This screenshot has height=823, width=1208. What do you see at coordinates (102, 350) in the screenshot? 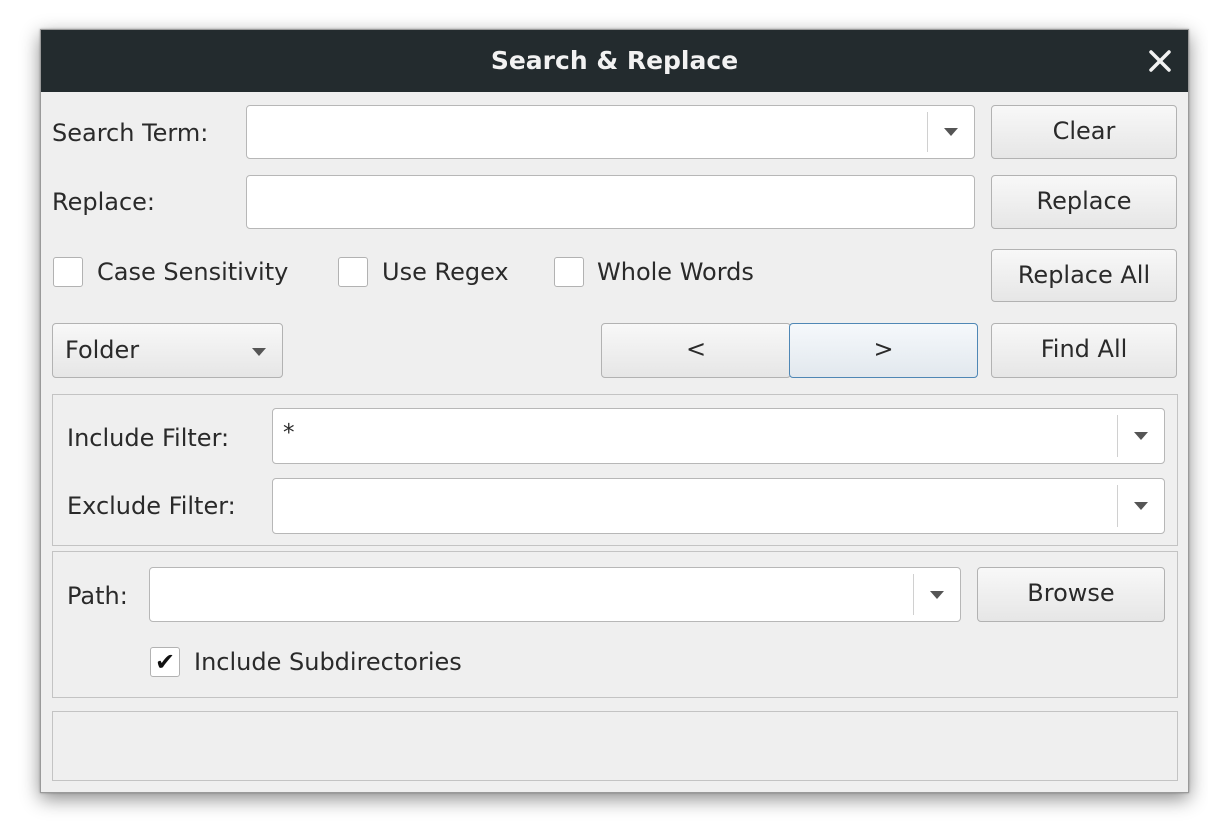
I see `scope-selected-value: Folder` at bounding box center [102, 350].